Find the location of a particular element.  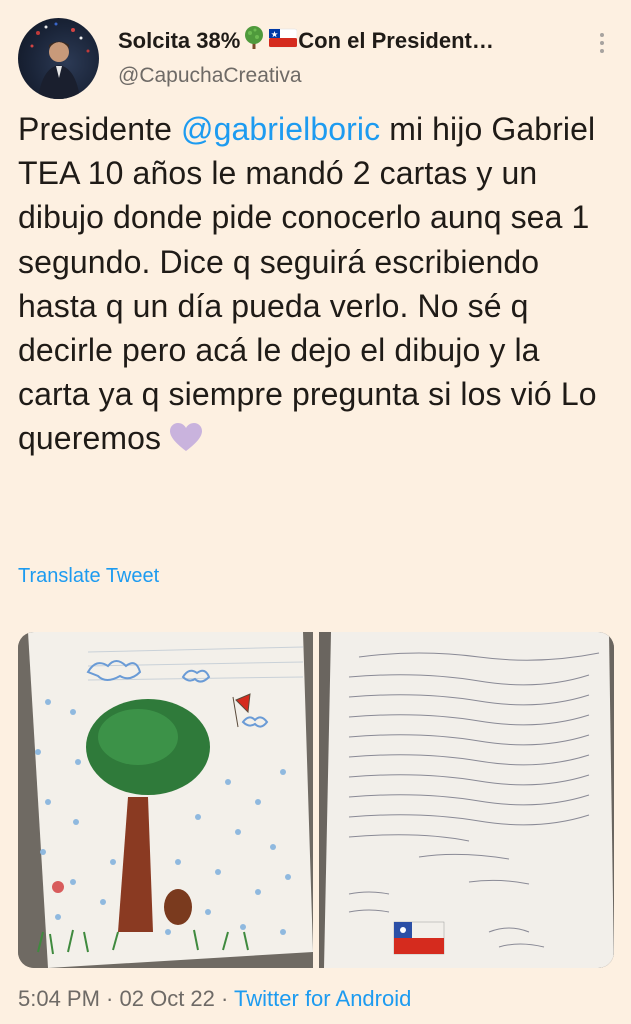

purple-heart-icon is located at coordinates (186, 436).